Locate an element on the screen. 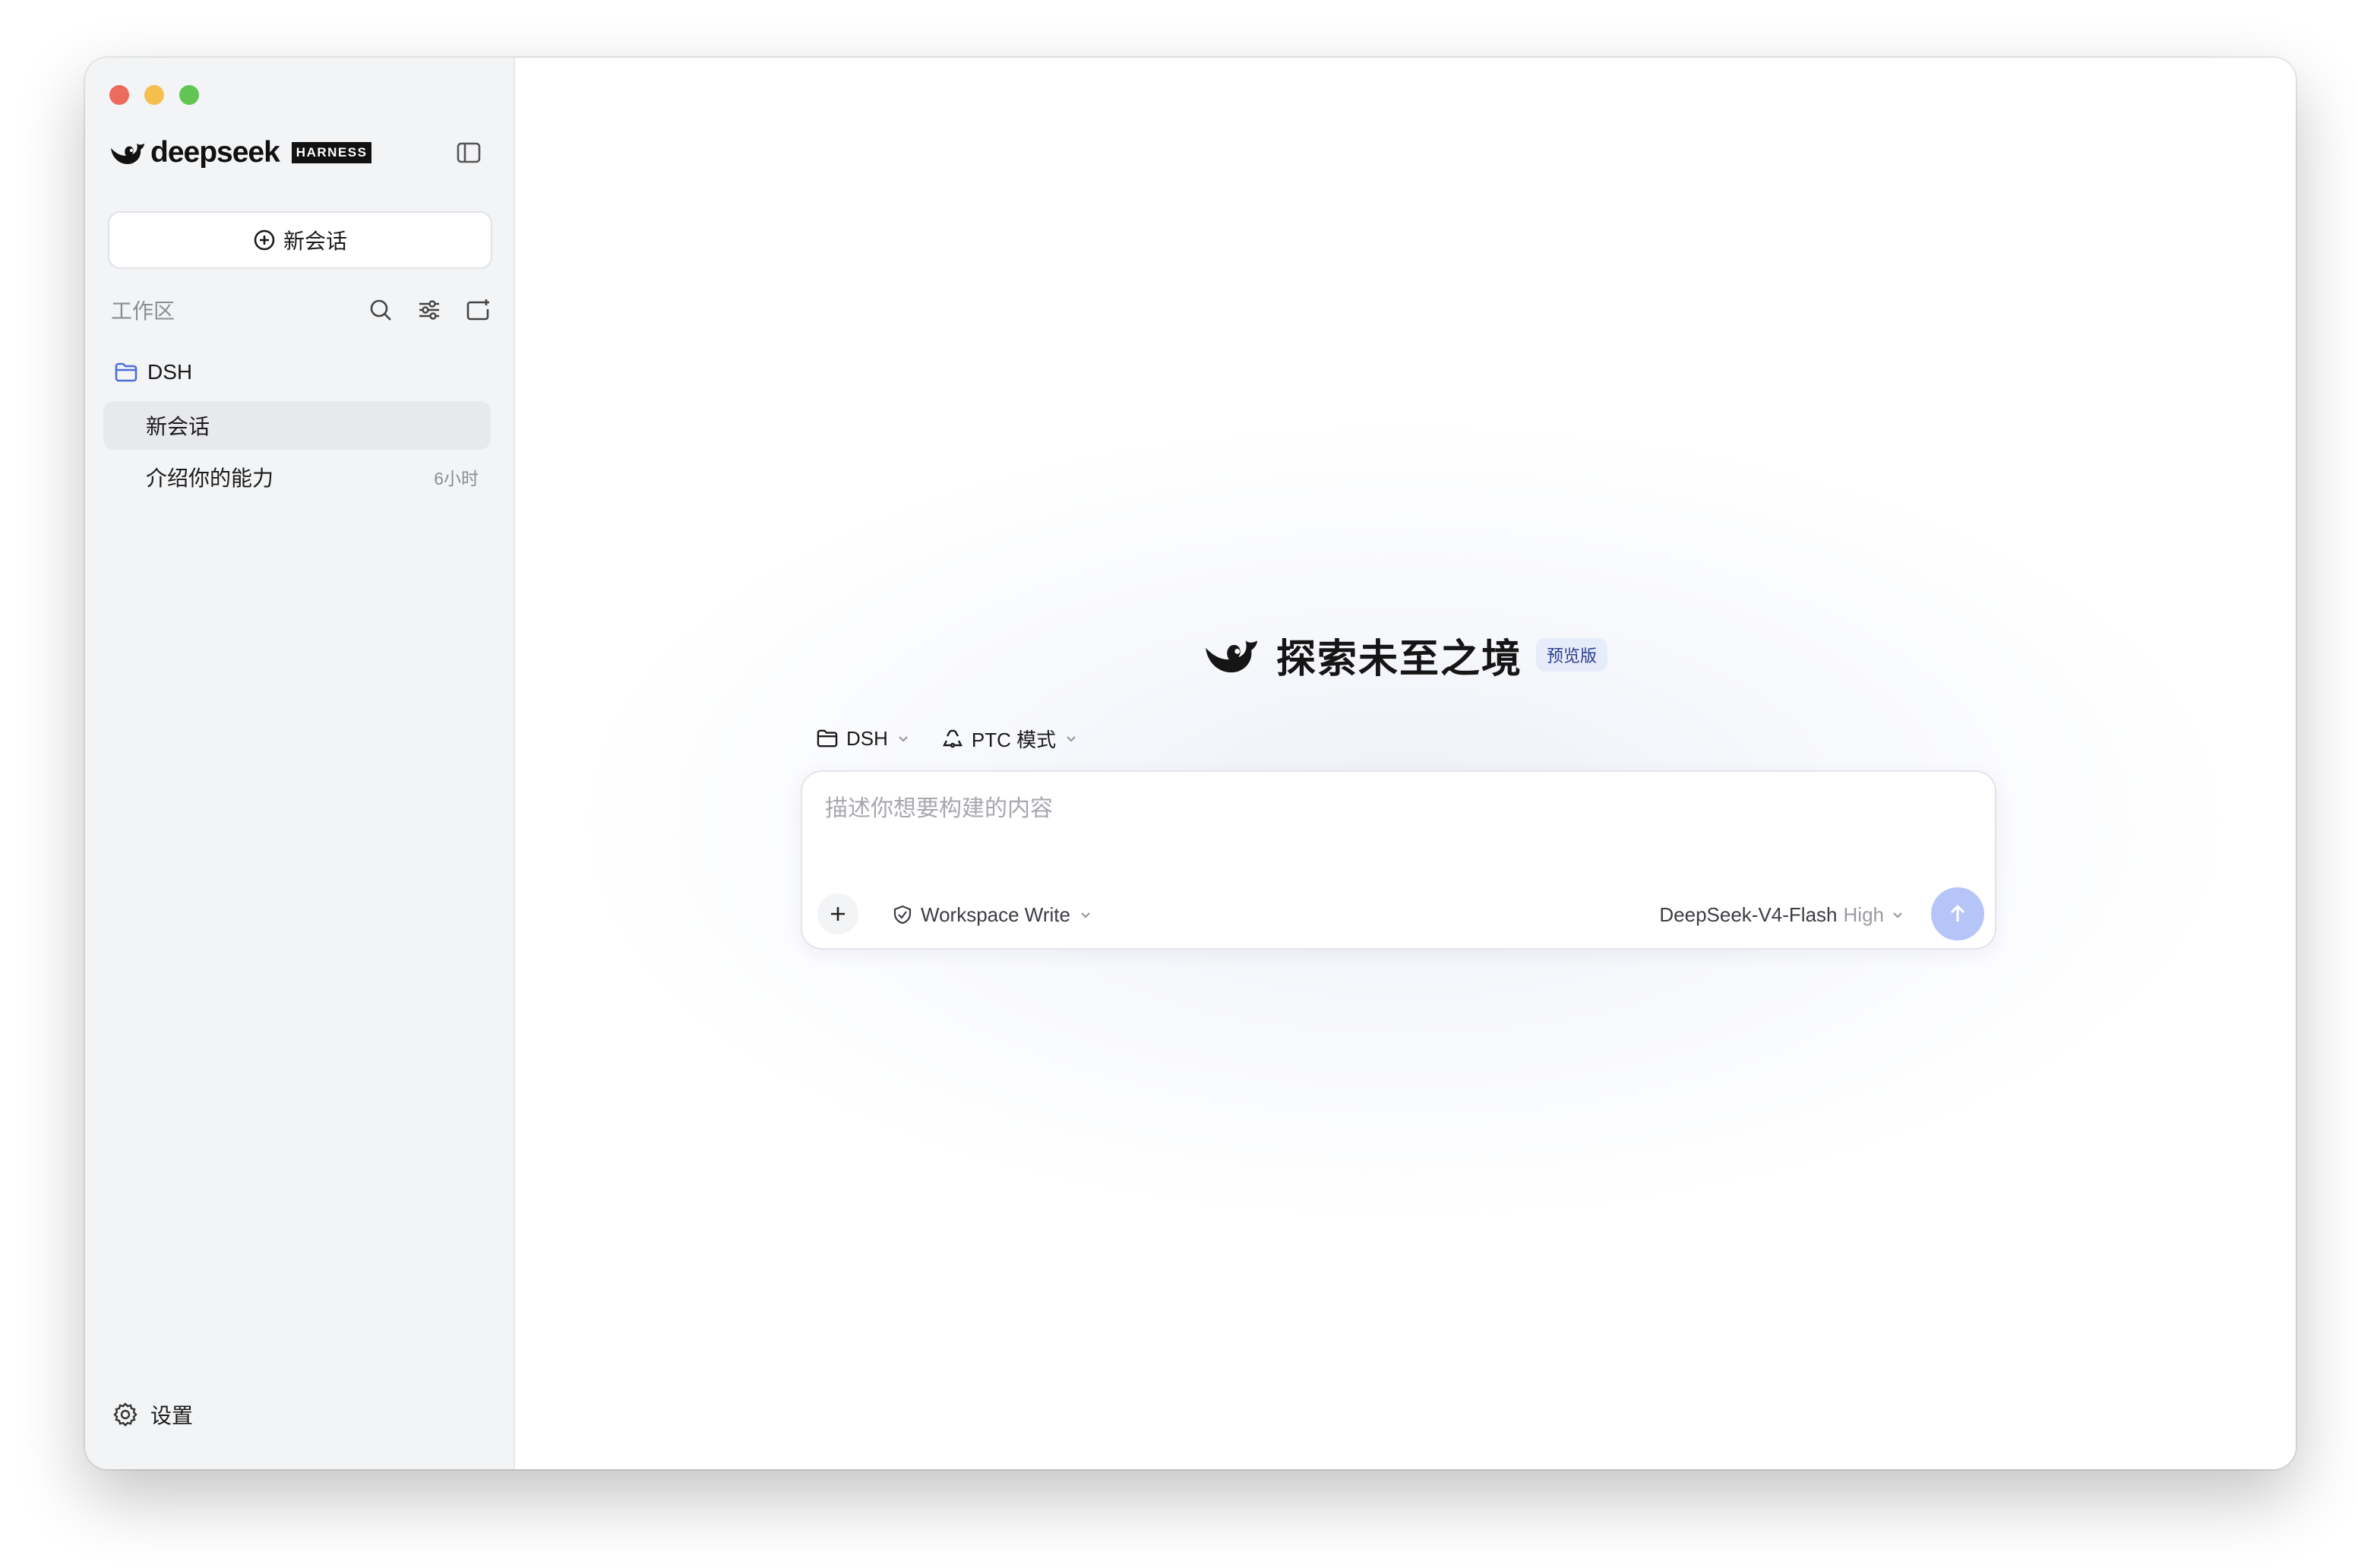  folder-label: DSH is located at coordinates (170, 372).